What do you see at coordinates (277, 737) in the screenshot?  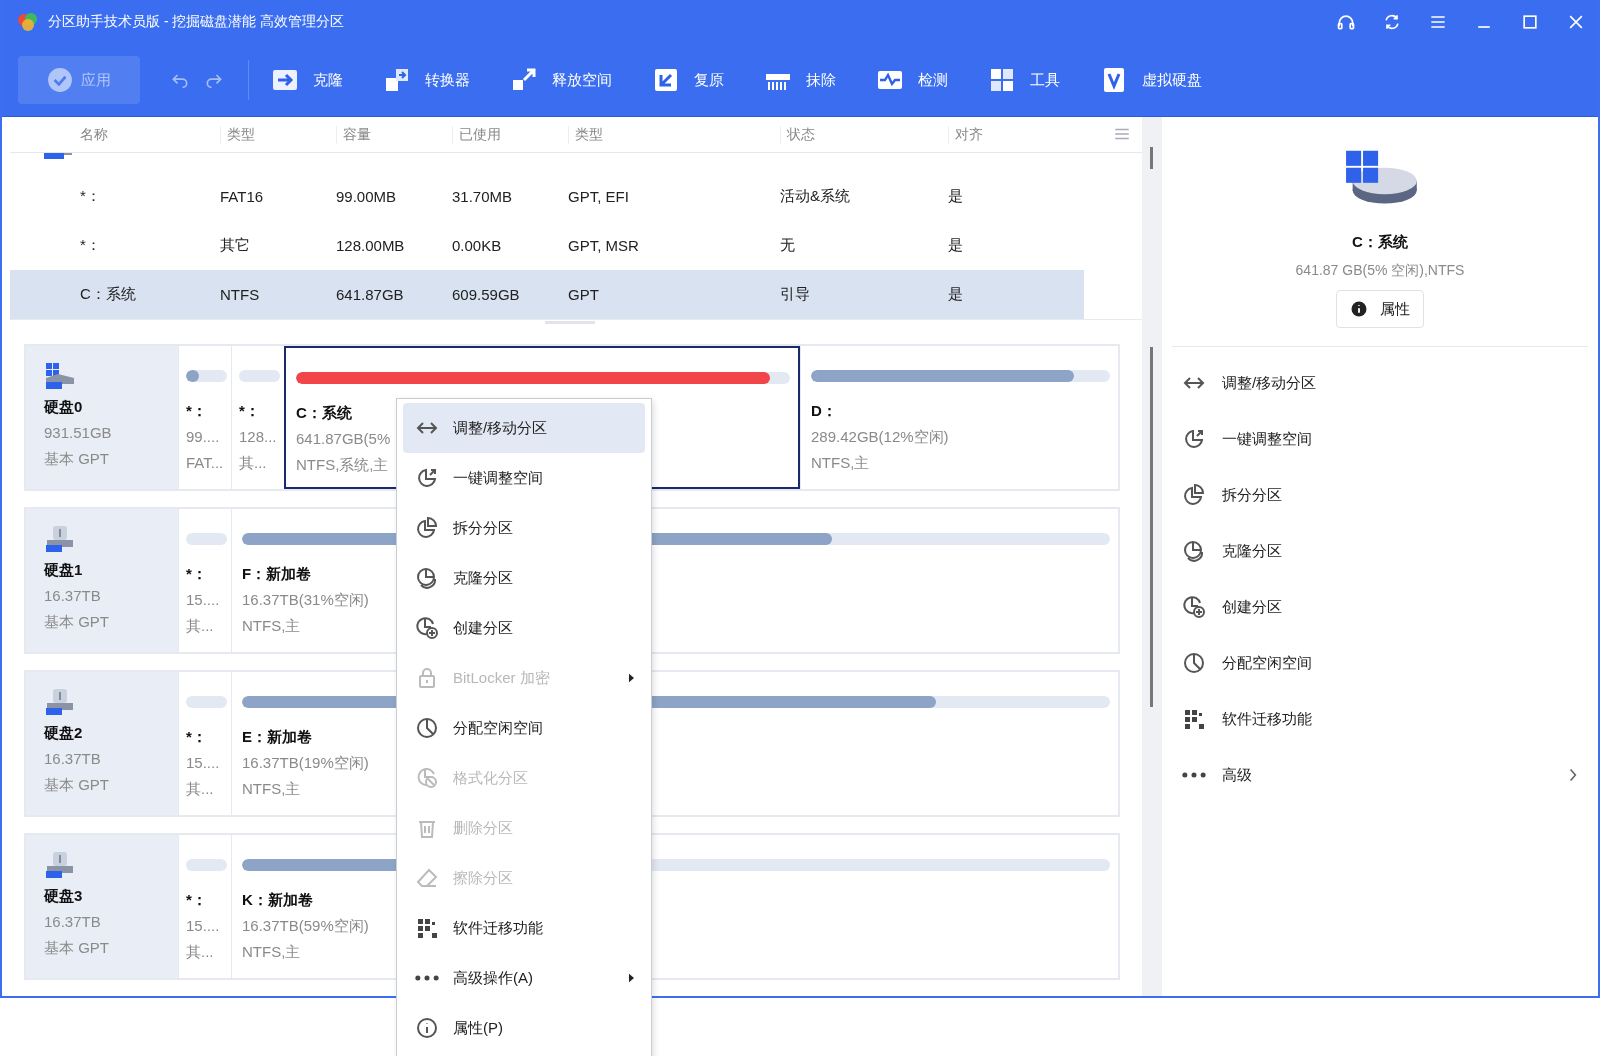 I see `partition-name: E：新加卷` at bounding box center [277, 737].